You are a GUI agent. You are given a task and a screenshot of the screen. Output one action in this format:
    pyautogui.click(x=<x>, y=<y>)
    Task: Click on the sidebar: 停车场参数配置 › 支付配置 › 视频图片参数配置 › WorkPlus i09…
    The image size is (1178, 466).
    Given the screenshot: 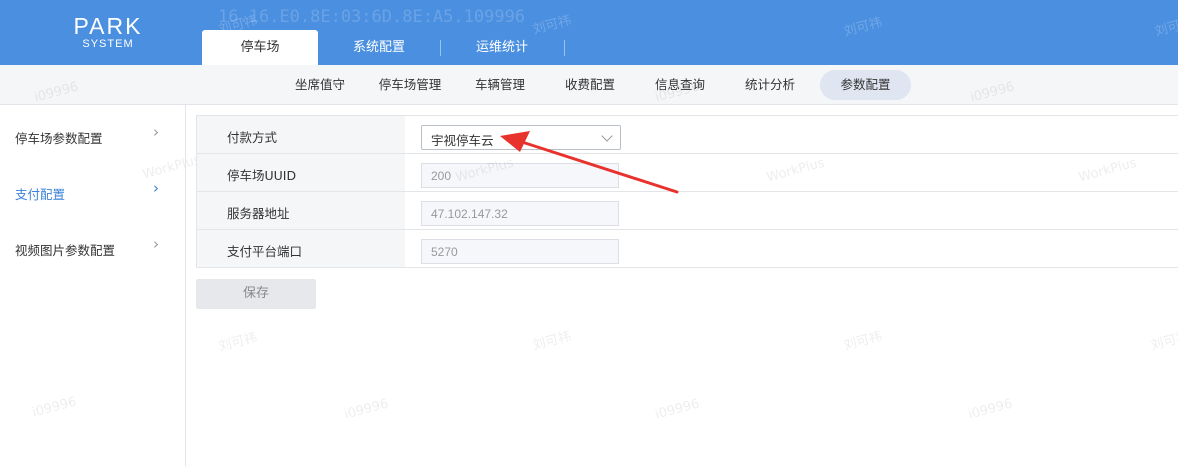 What is the action you would take?
    pyautogui.click(x=101, y=285)
    